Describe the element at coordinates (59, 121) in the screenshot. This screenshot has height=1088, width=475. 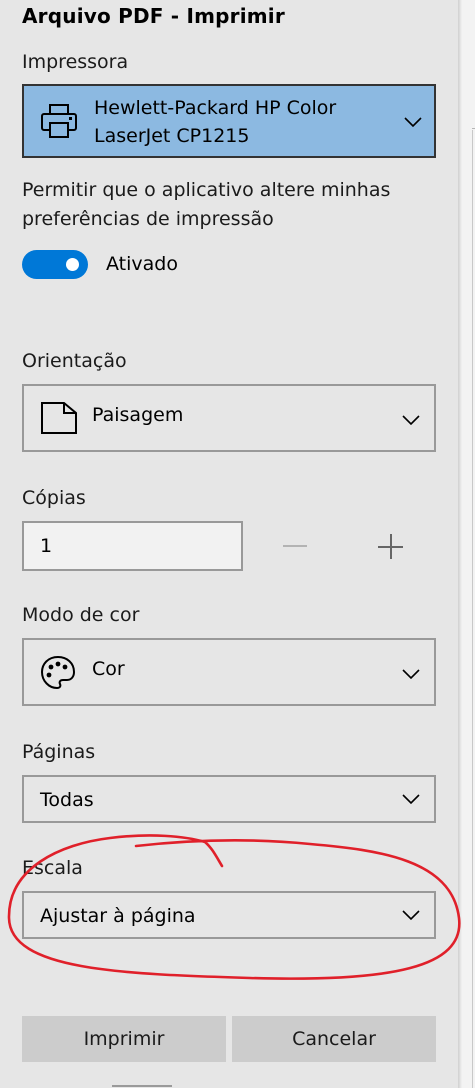
I see `printer-icon` at that location.